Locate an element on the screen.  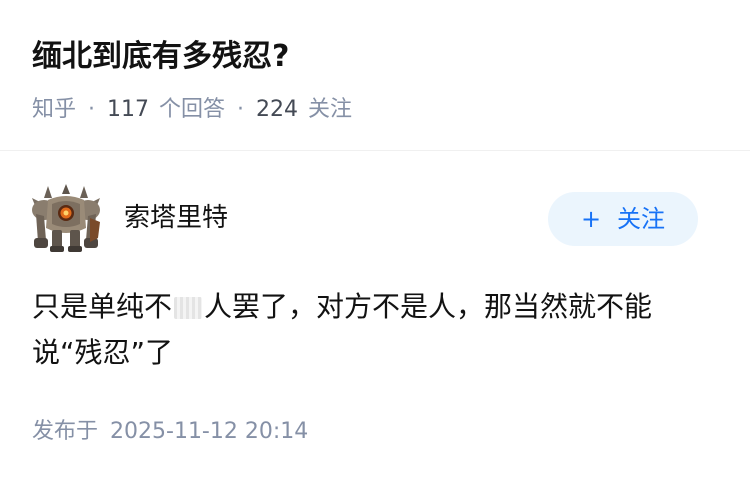
answer-text-part1: 只是单纯不 is located at coordinates (102, 306).